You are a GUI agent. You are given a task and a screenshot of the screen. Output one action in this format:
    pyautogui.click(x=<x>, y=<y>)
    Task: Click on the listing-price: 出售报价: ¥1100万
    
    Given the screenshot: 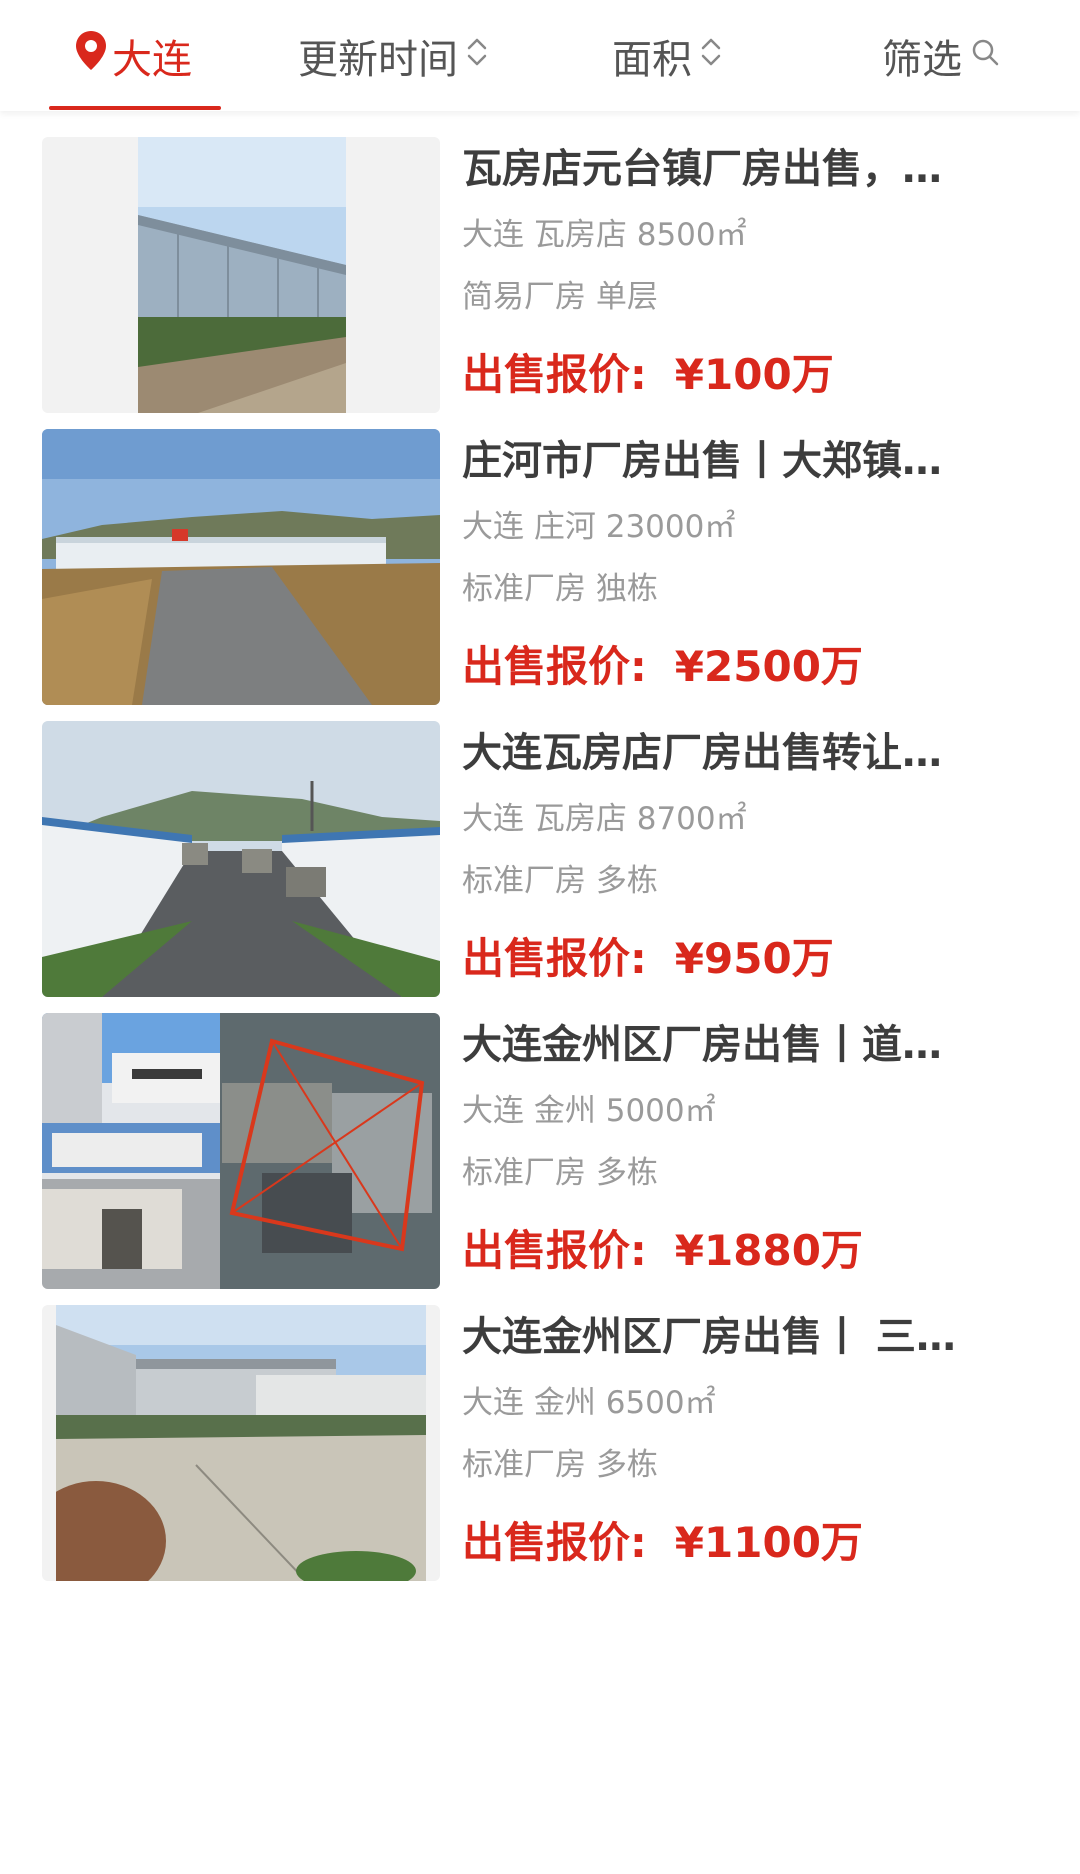 What is the action you would take?
    pyautogui.click(x=742, y=1543)
    